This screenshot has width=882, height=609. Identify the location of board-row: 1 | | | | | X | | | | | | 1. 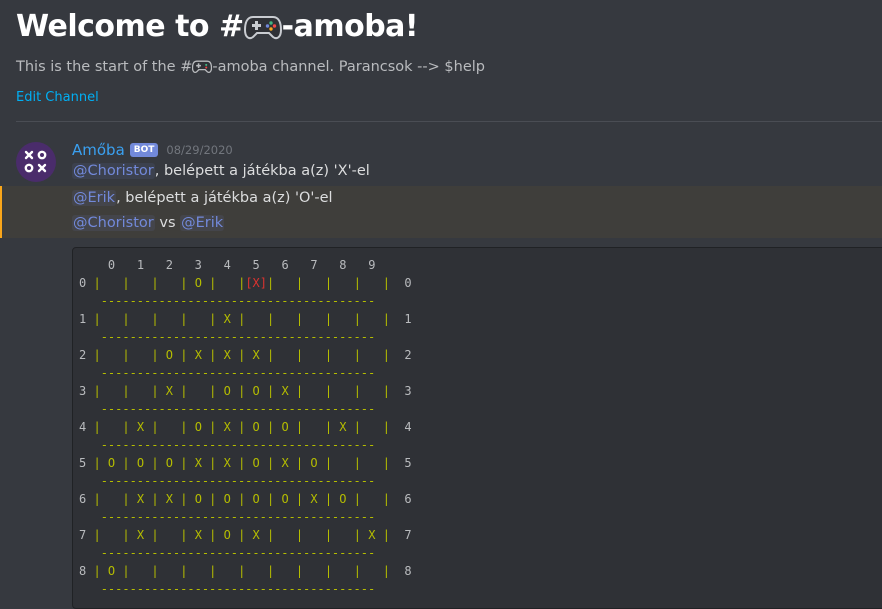
(245, 319).